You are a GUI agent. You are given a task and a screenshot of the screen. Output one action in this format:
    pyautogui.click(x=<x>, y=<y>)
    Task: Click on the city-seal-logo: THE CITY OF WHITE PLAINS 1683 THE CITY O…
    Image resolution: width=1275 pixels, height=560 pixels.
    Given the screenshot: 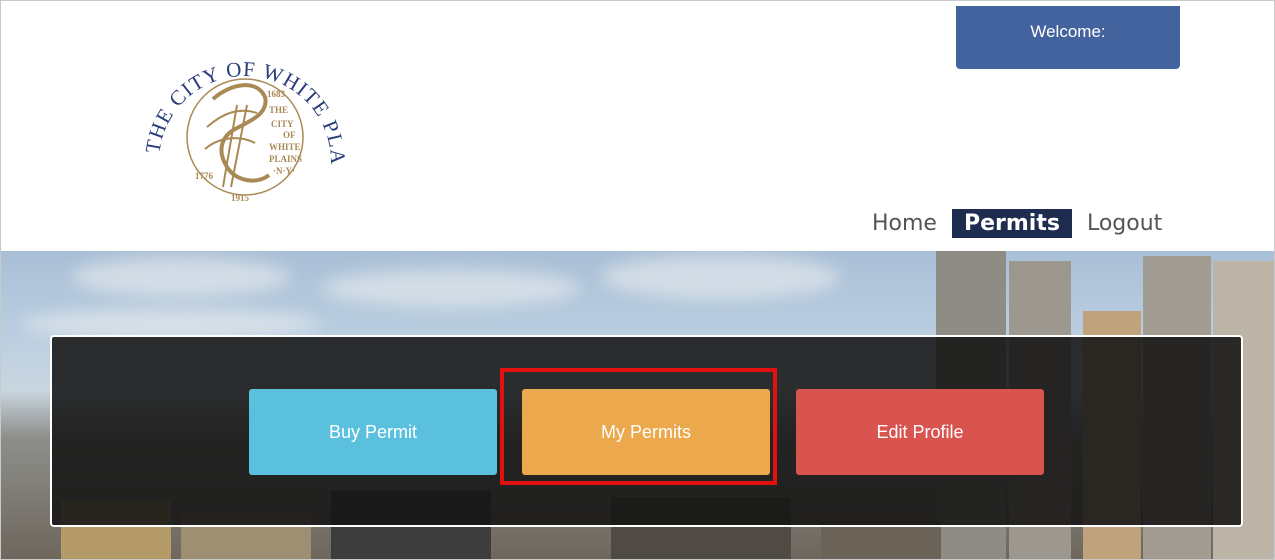 What is the action you would take?
    pyautogui.click(x=242, y=110)
    